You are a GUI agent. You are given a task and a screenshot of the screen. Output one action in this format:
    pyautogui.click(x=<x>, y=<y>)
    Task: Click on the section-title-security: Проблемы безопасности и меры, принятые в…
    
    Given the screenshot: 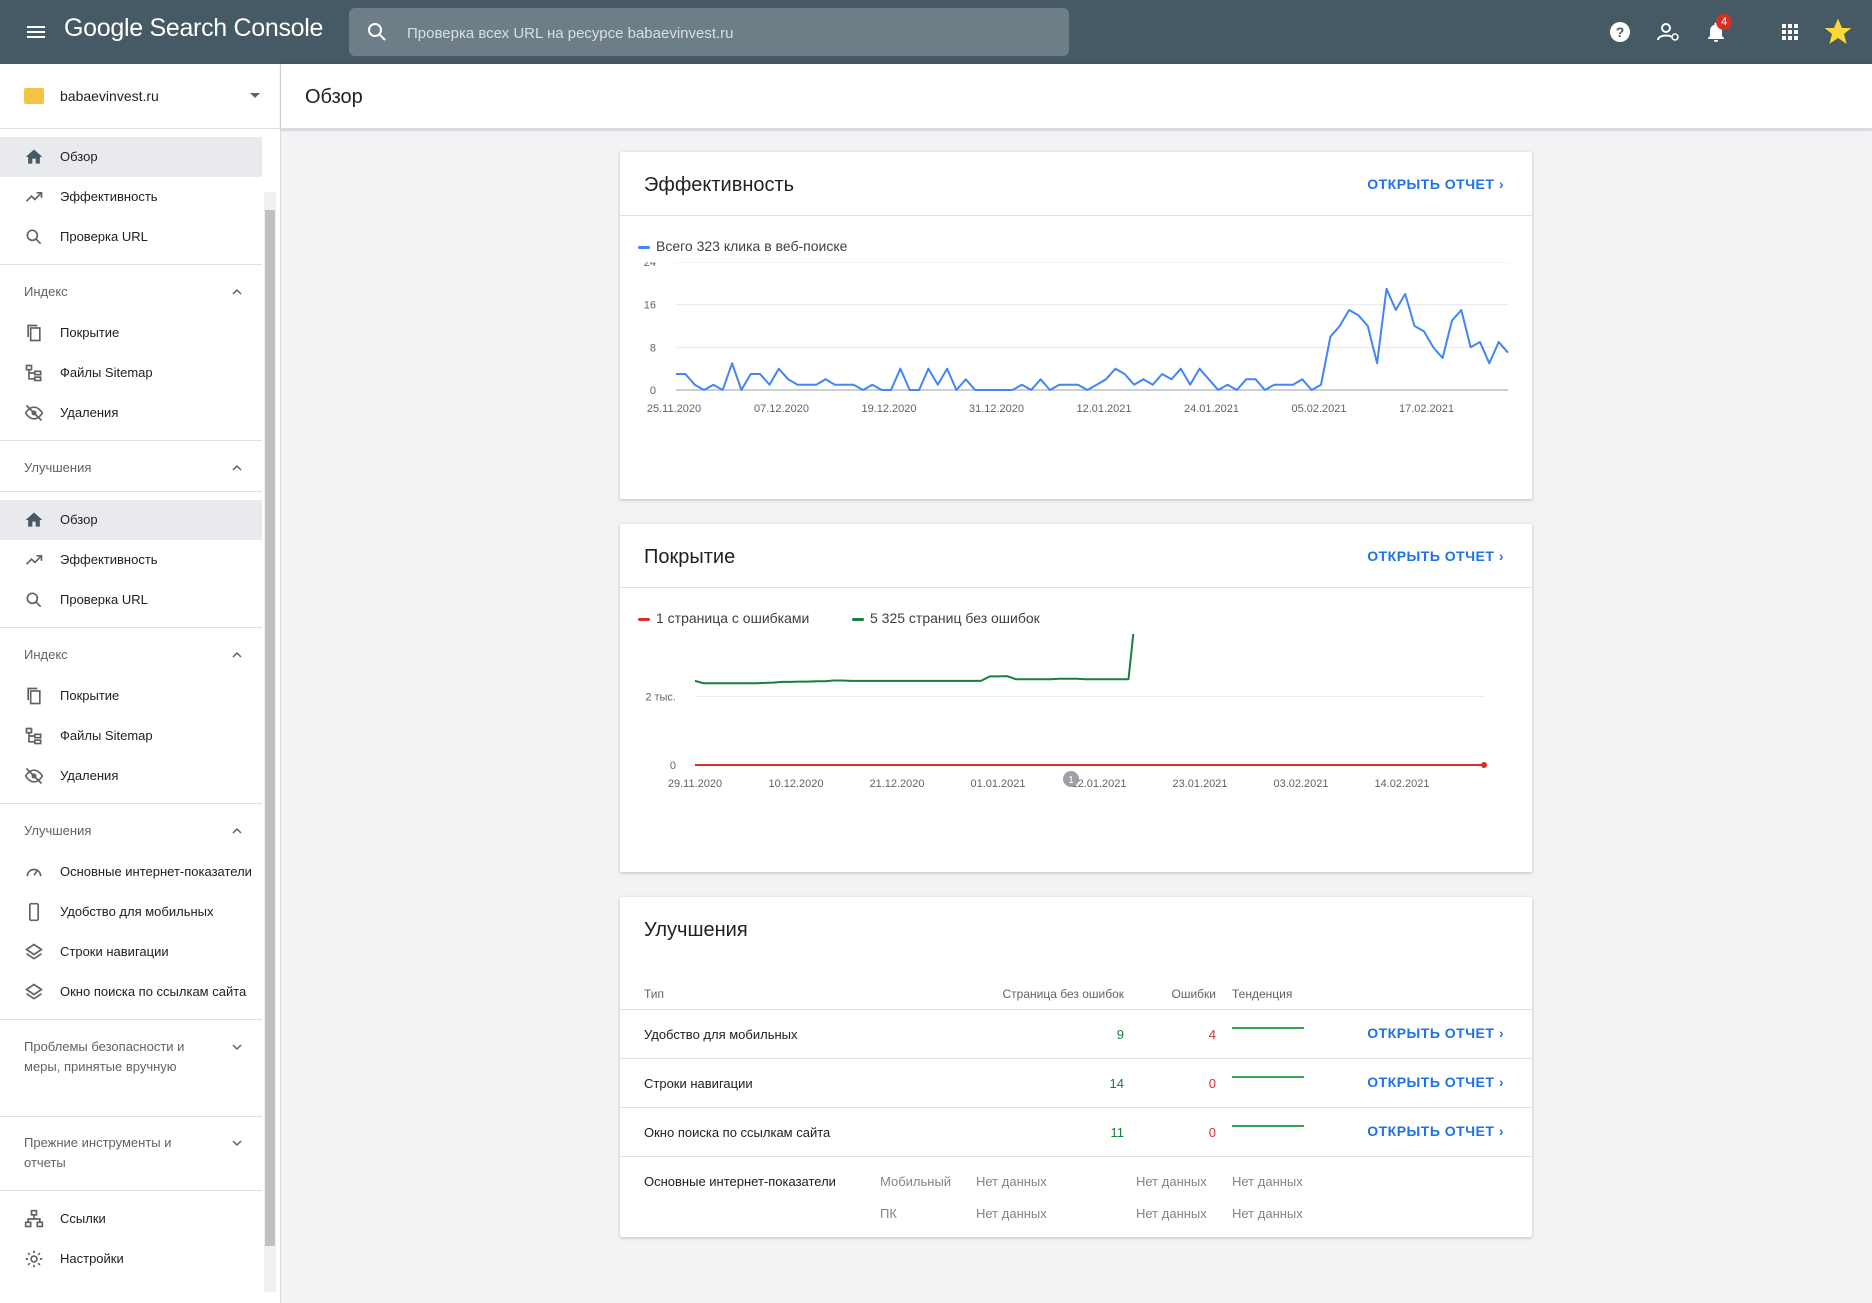 What is the action you would take?
    pyautogui.click(x=109, y=1057)
    